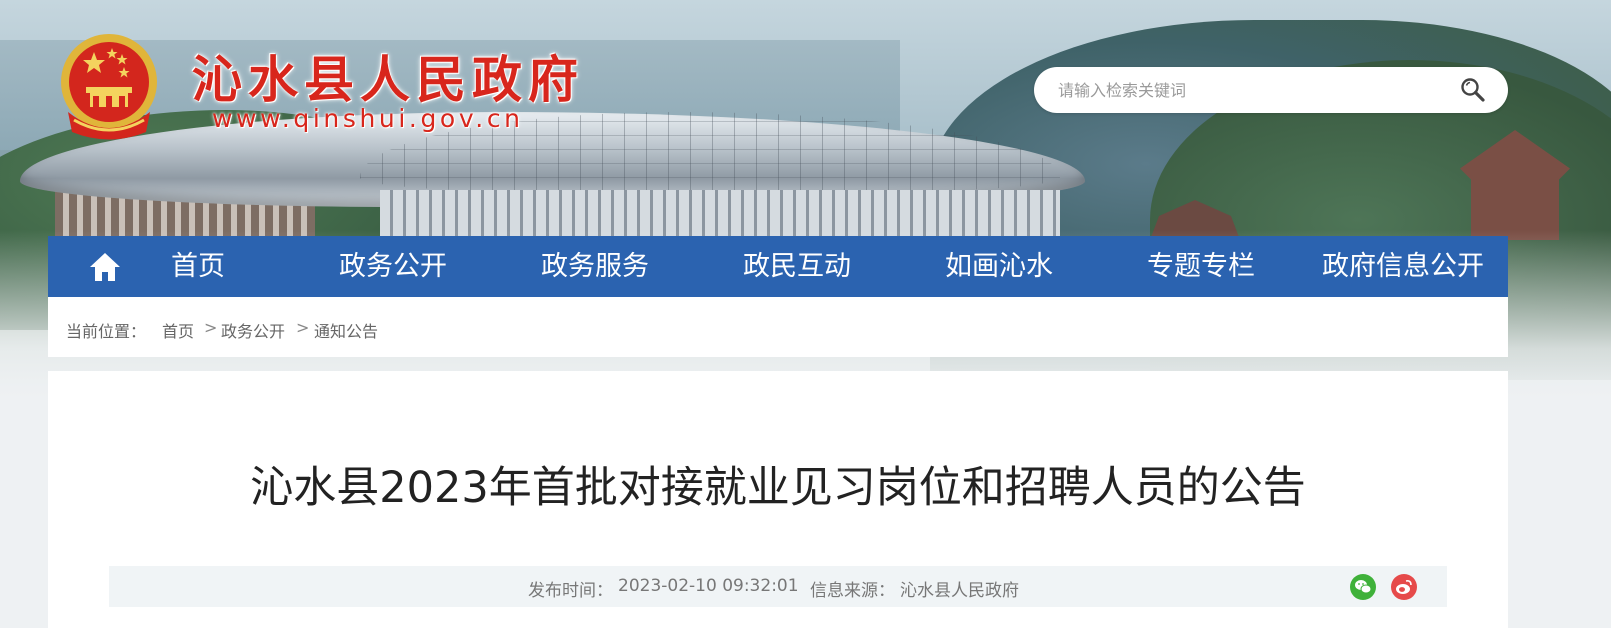  What do you see at coordinates (106, 331) in the screenshot?
I see `breadcrumb-label: 当前位置：` at bounding box center [106, 331].